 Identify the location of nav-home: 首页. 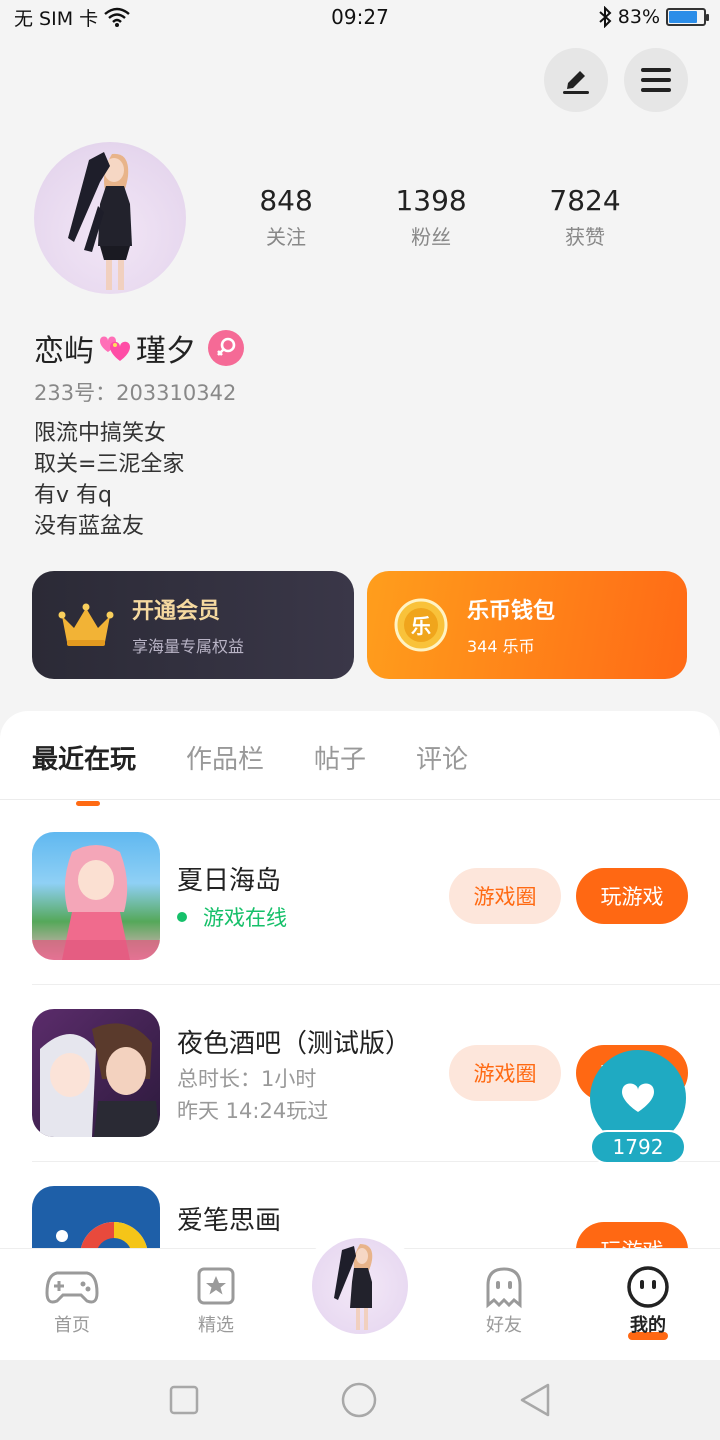
(72, 1300).